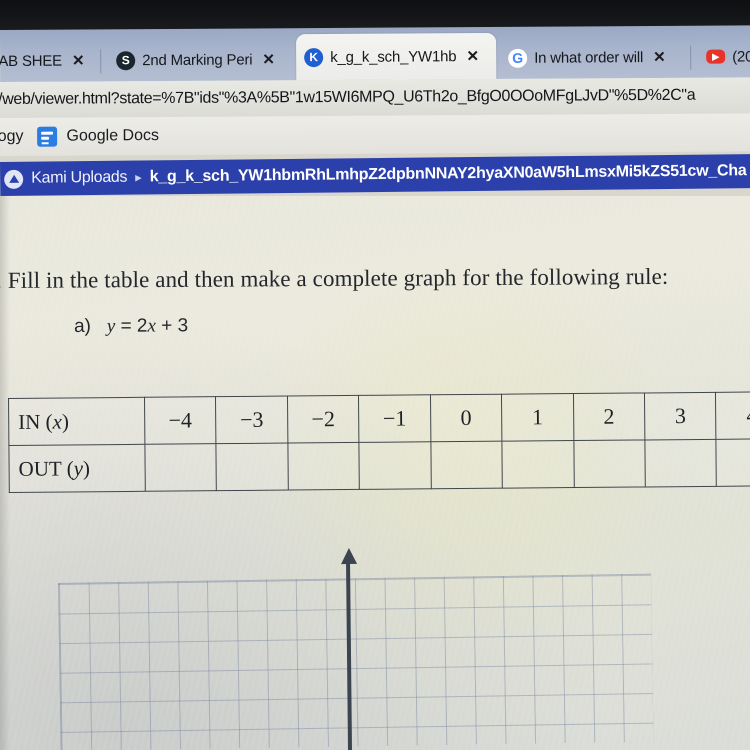  I want to click on in-cell-0: −4, so click(180, 420).